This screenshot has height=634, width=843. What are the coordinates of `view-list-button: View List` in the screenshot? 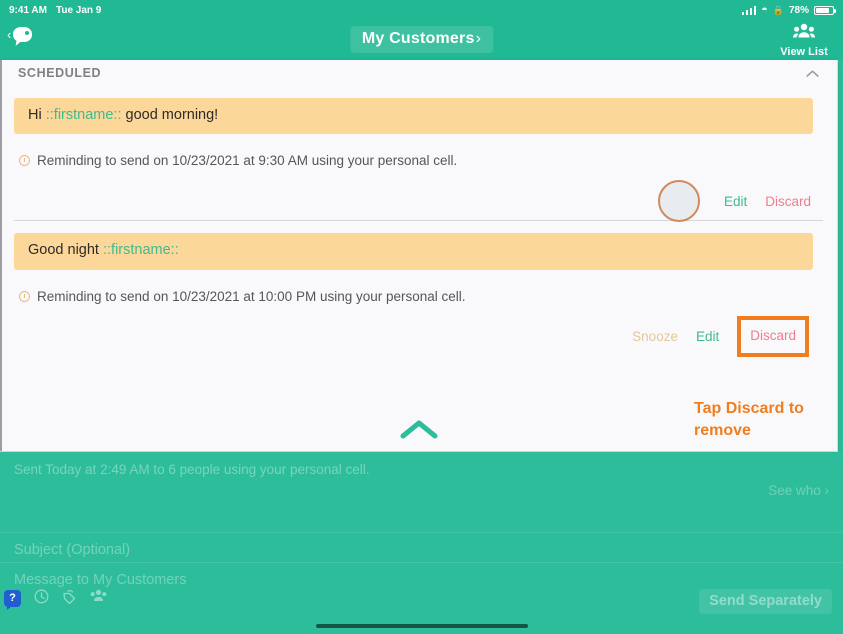 It's located at (804, 40).